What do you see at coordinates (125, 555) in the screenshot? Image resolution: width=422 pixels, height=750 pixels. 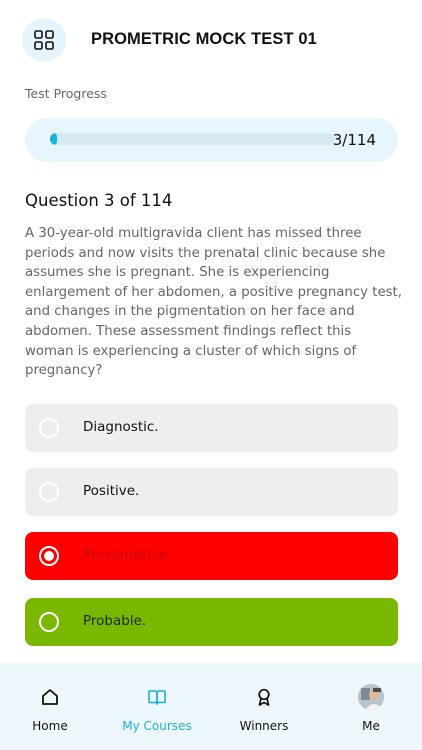 I see `option-label: Presumptive` at bounding box center [125, 555].